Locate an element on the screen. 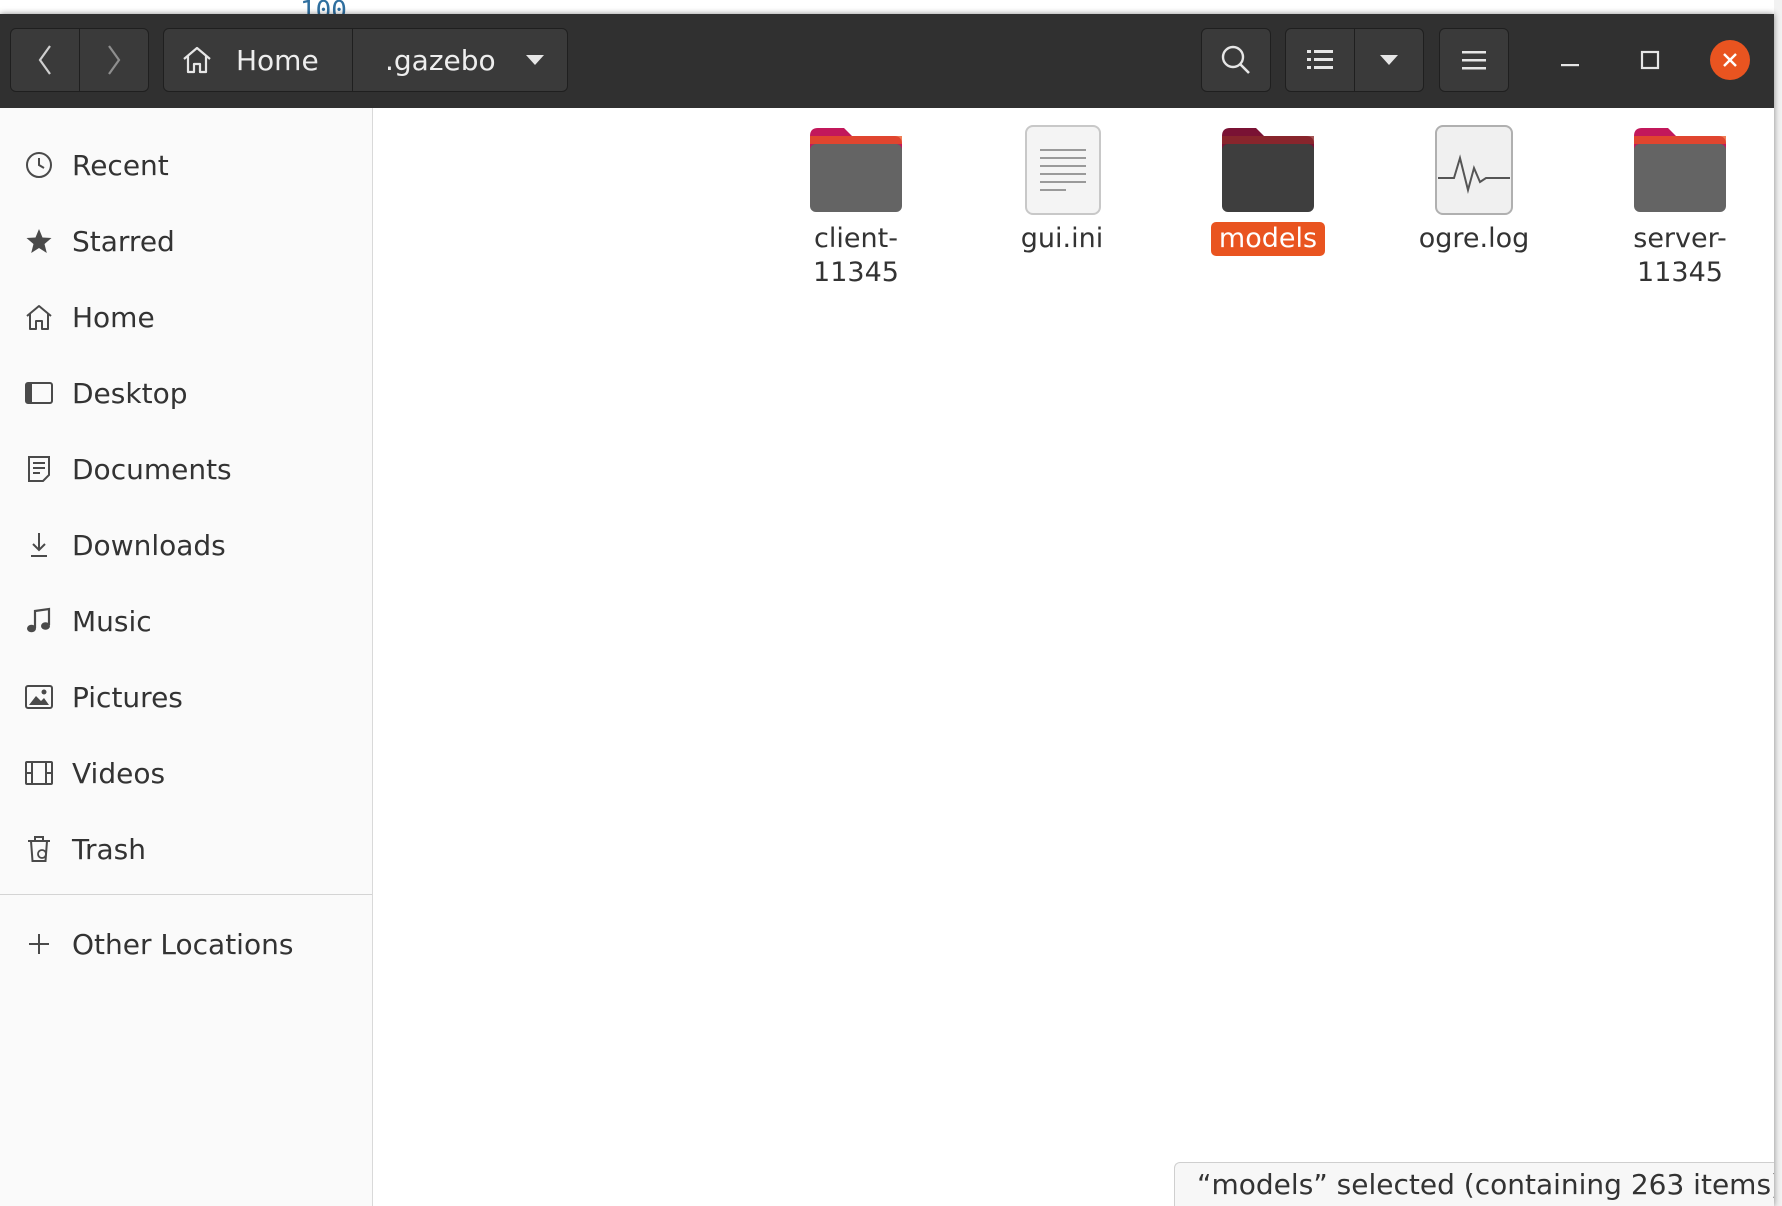 The height and width of the screenshot is (1206, 1782). text-file-icon is located at coordinates (1062, 170).